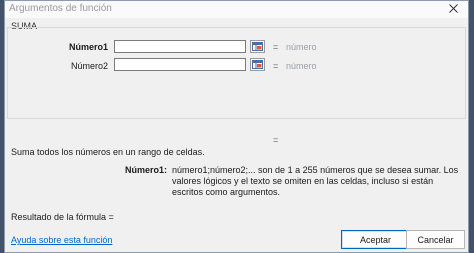 Image resolution: width=474 pixels, height=253 pixels. Describe the element at coordinates (301, 66) in the screenshot. I see `argument-2-result: número` at that location.